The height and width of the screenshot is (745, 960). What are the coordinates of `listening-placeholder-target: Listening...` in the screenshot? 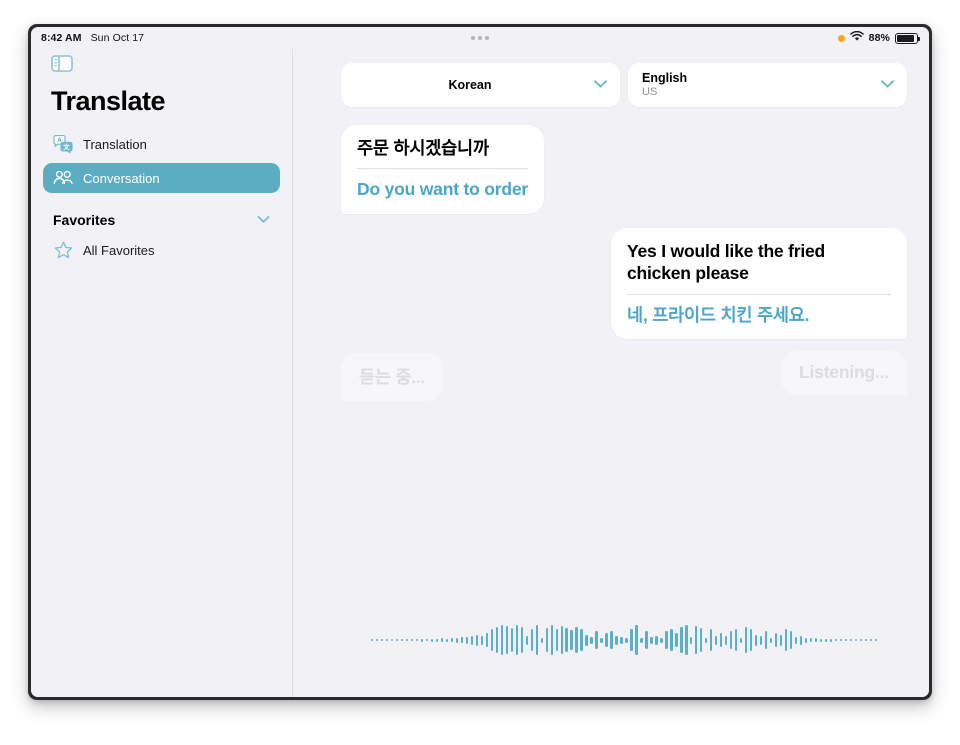 It's located at (844, 372).